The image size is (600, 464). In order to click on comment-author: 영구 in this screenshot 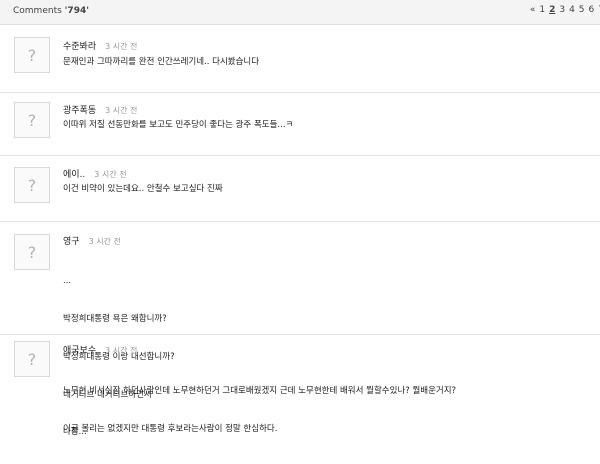, I will do `click(71, 242)`.